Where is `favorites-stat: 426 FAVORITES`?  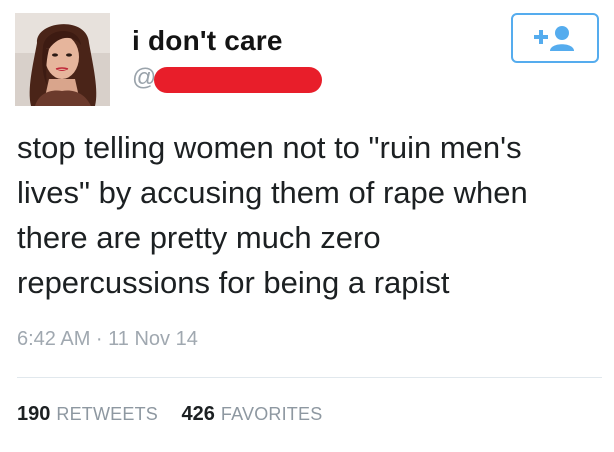 favorites-stat: 426 FAVORITES is located at coordinates (252, 414).